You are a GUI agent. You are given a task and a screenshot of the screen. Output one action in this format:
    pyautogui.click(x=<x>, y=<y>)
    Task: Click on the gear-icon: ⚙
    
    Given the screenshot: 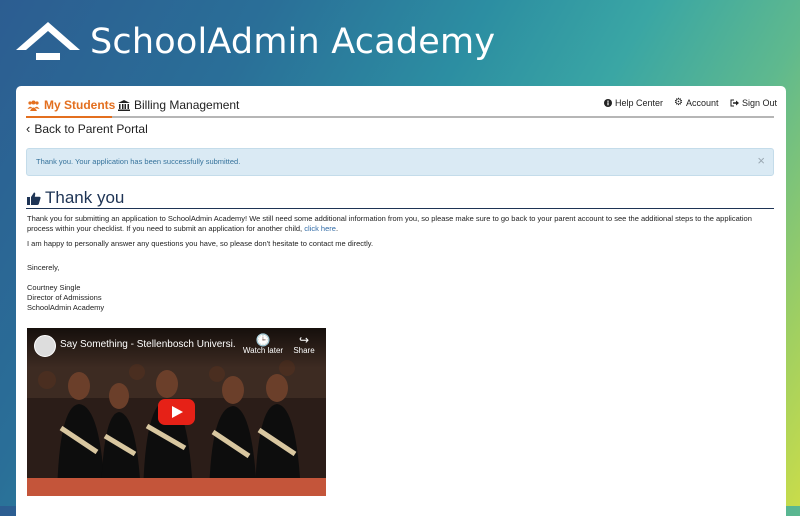 What is the action you would take?
    pyautogui.click(x=678, y=102)
    